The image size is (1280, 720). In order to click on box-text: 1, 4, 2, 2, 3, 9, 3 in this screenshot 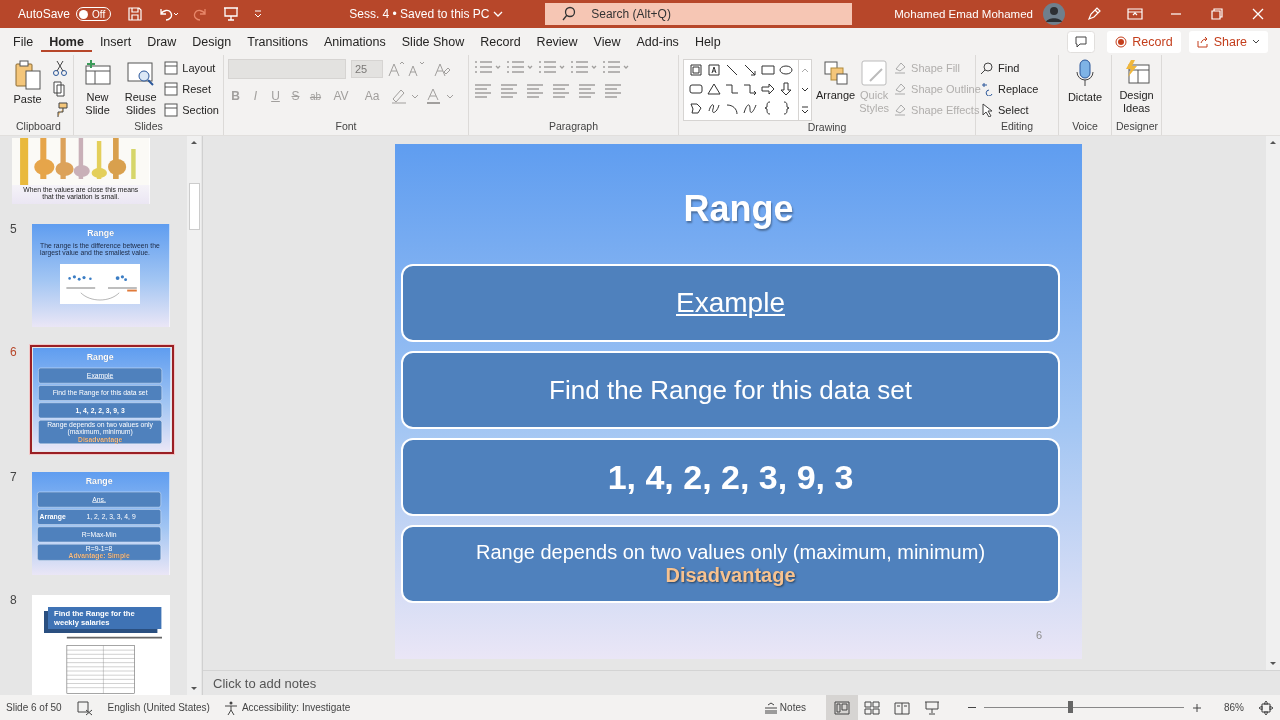, I will do `click(730, 477)`.